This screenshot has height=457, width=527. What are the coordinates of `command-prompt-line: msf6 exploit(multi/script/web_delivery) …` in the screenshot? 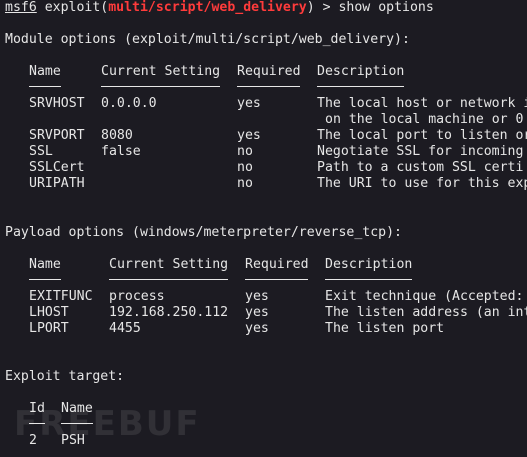 It's located at (219, 8).